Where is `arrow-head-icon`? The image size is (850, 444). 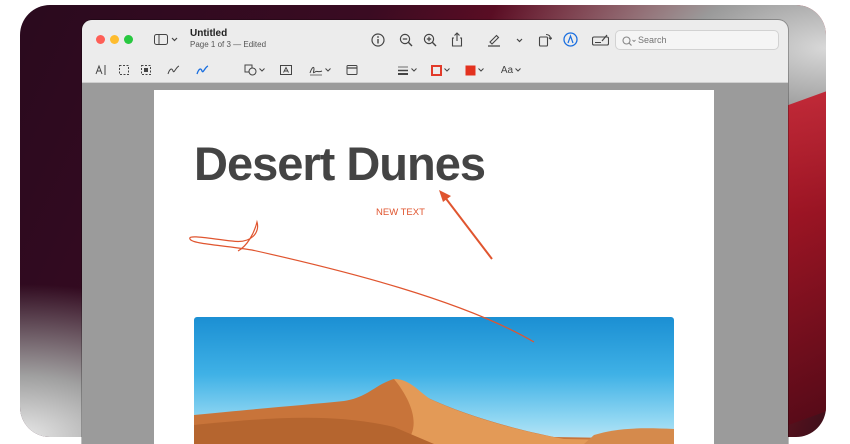
arrow-head-icon is located at coordinates (445, 196).